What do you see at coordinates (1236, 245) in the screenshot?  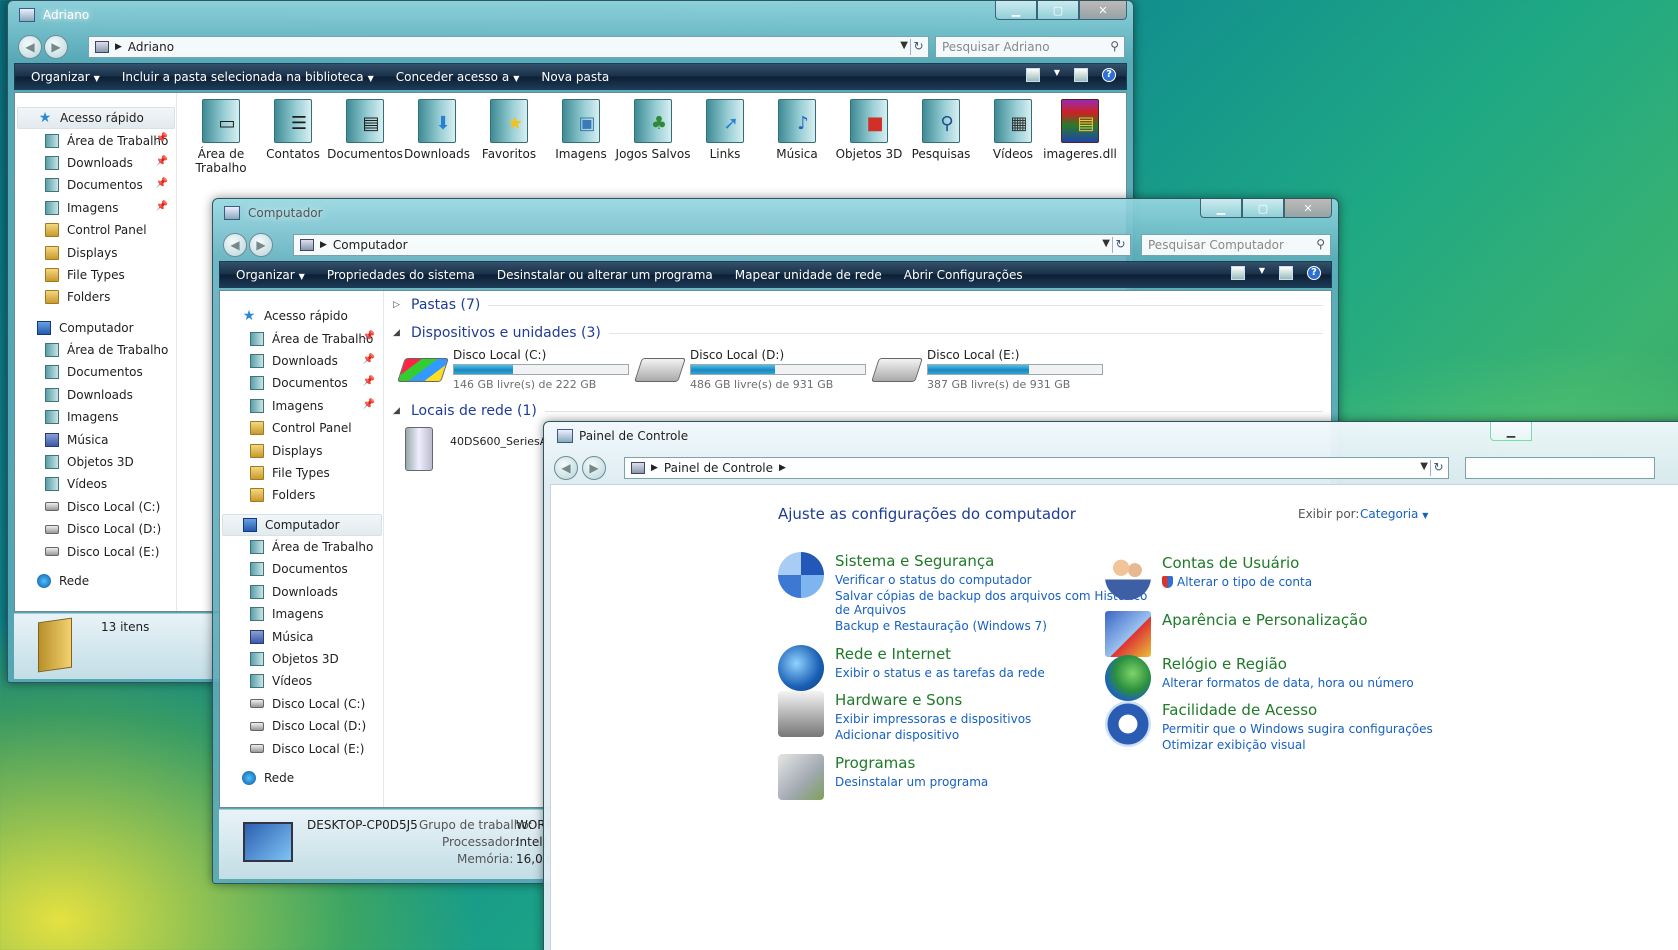 I see `search-input: Pesquisar Computador ⚲` at bounding box center [1236, 245].